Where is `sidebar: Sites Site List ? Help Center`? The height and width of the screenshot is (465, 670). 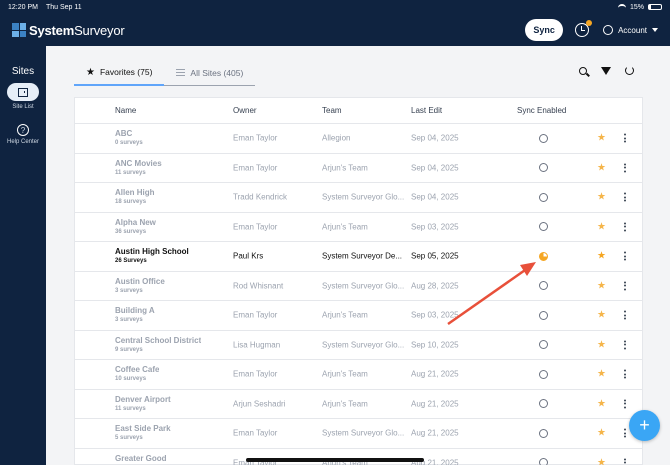 sidebar: Sites Site List ? Help Center is located at coordinates (23, 255).